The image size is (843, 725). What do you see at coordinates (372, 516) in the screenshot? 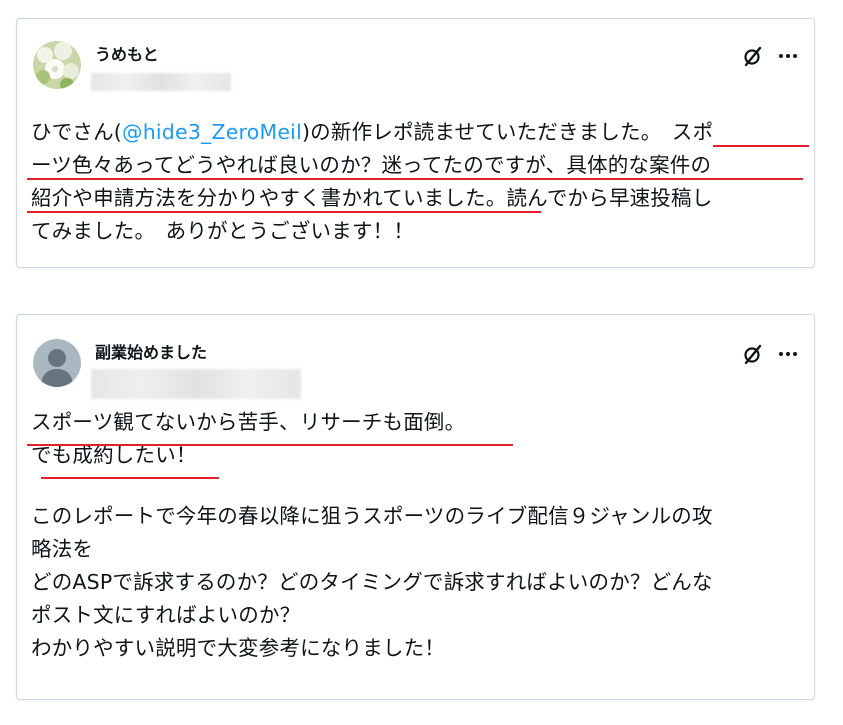
I see `post-text-line: このレポートで今年の春以降に狙うスポーツのライブ配信９ジャンルの攻` at bounding box center [372, 516].